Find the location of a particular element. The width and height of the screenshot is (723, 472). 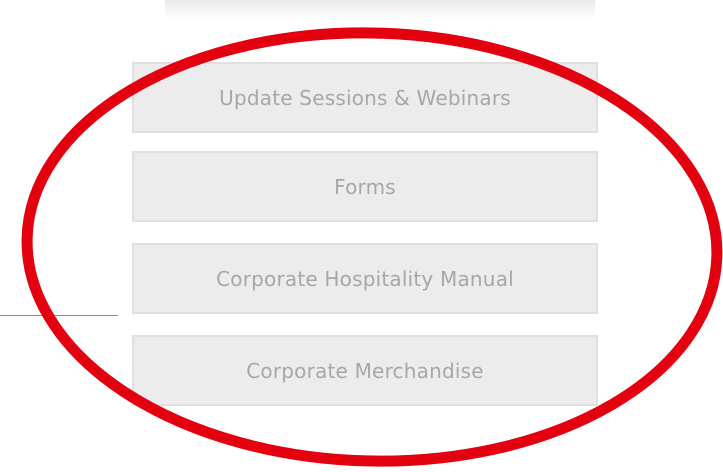

update-sessions-webinars-button: Update Sessions & Webinars is located at coordinates (365, 97).